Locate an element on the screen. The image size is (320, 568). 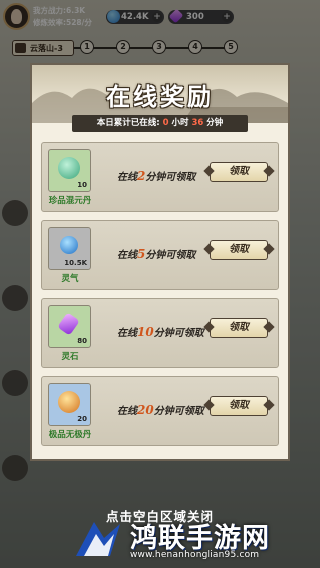
watermark-url: www.henanhonglian95.com is located at coordinates (195, 555).